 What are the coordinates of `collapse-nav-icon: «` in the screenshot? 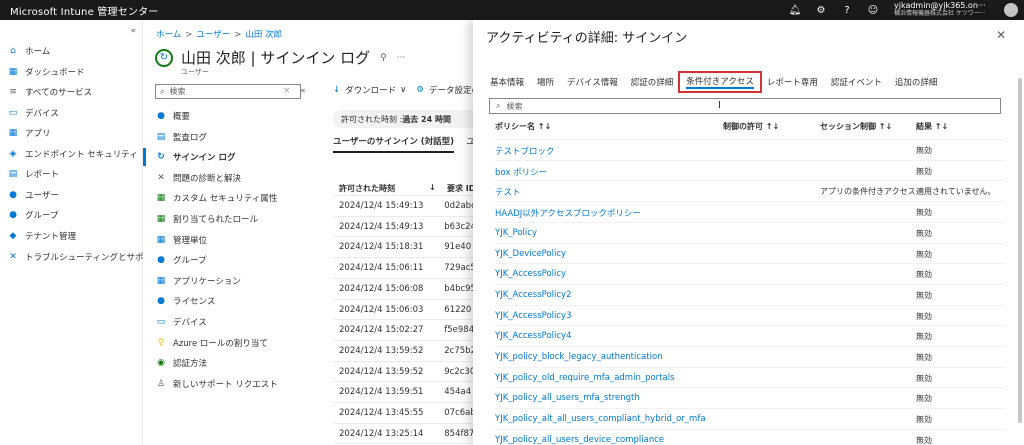 It's located at (133, 31).